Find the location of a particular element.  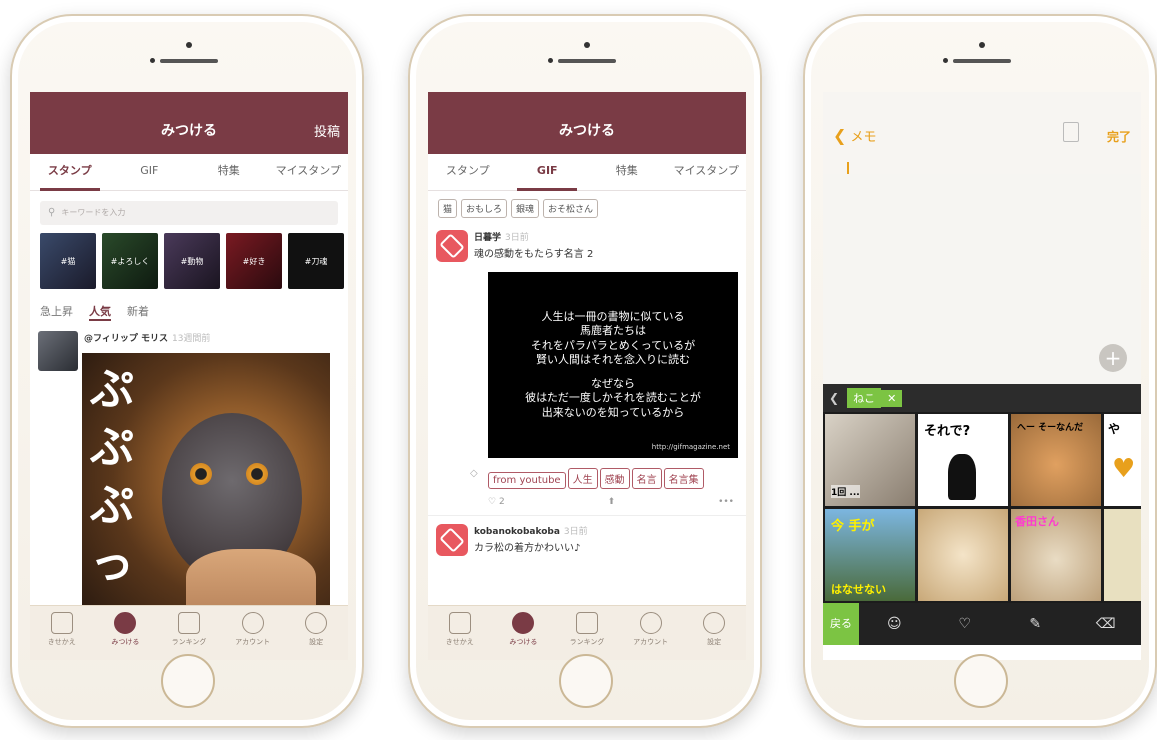

post-user: kobanokobakoba is located at coordinates (517, 532).